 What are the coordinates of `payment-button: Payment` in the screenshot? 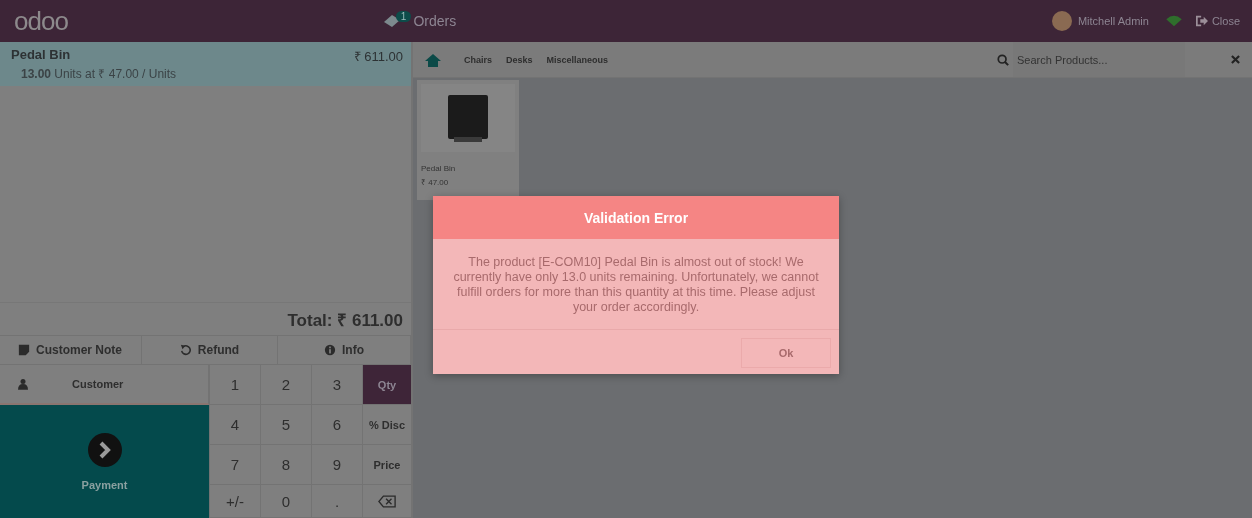 It's located at (104, 461).